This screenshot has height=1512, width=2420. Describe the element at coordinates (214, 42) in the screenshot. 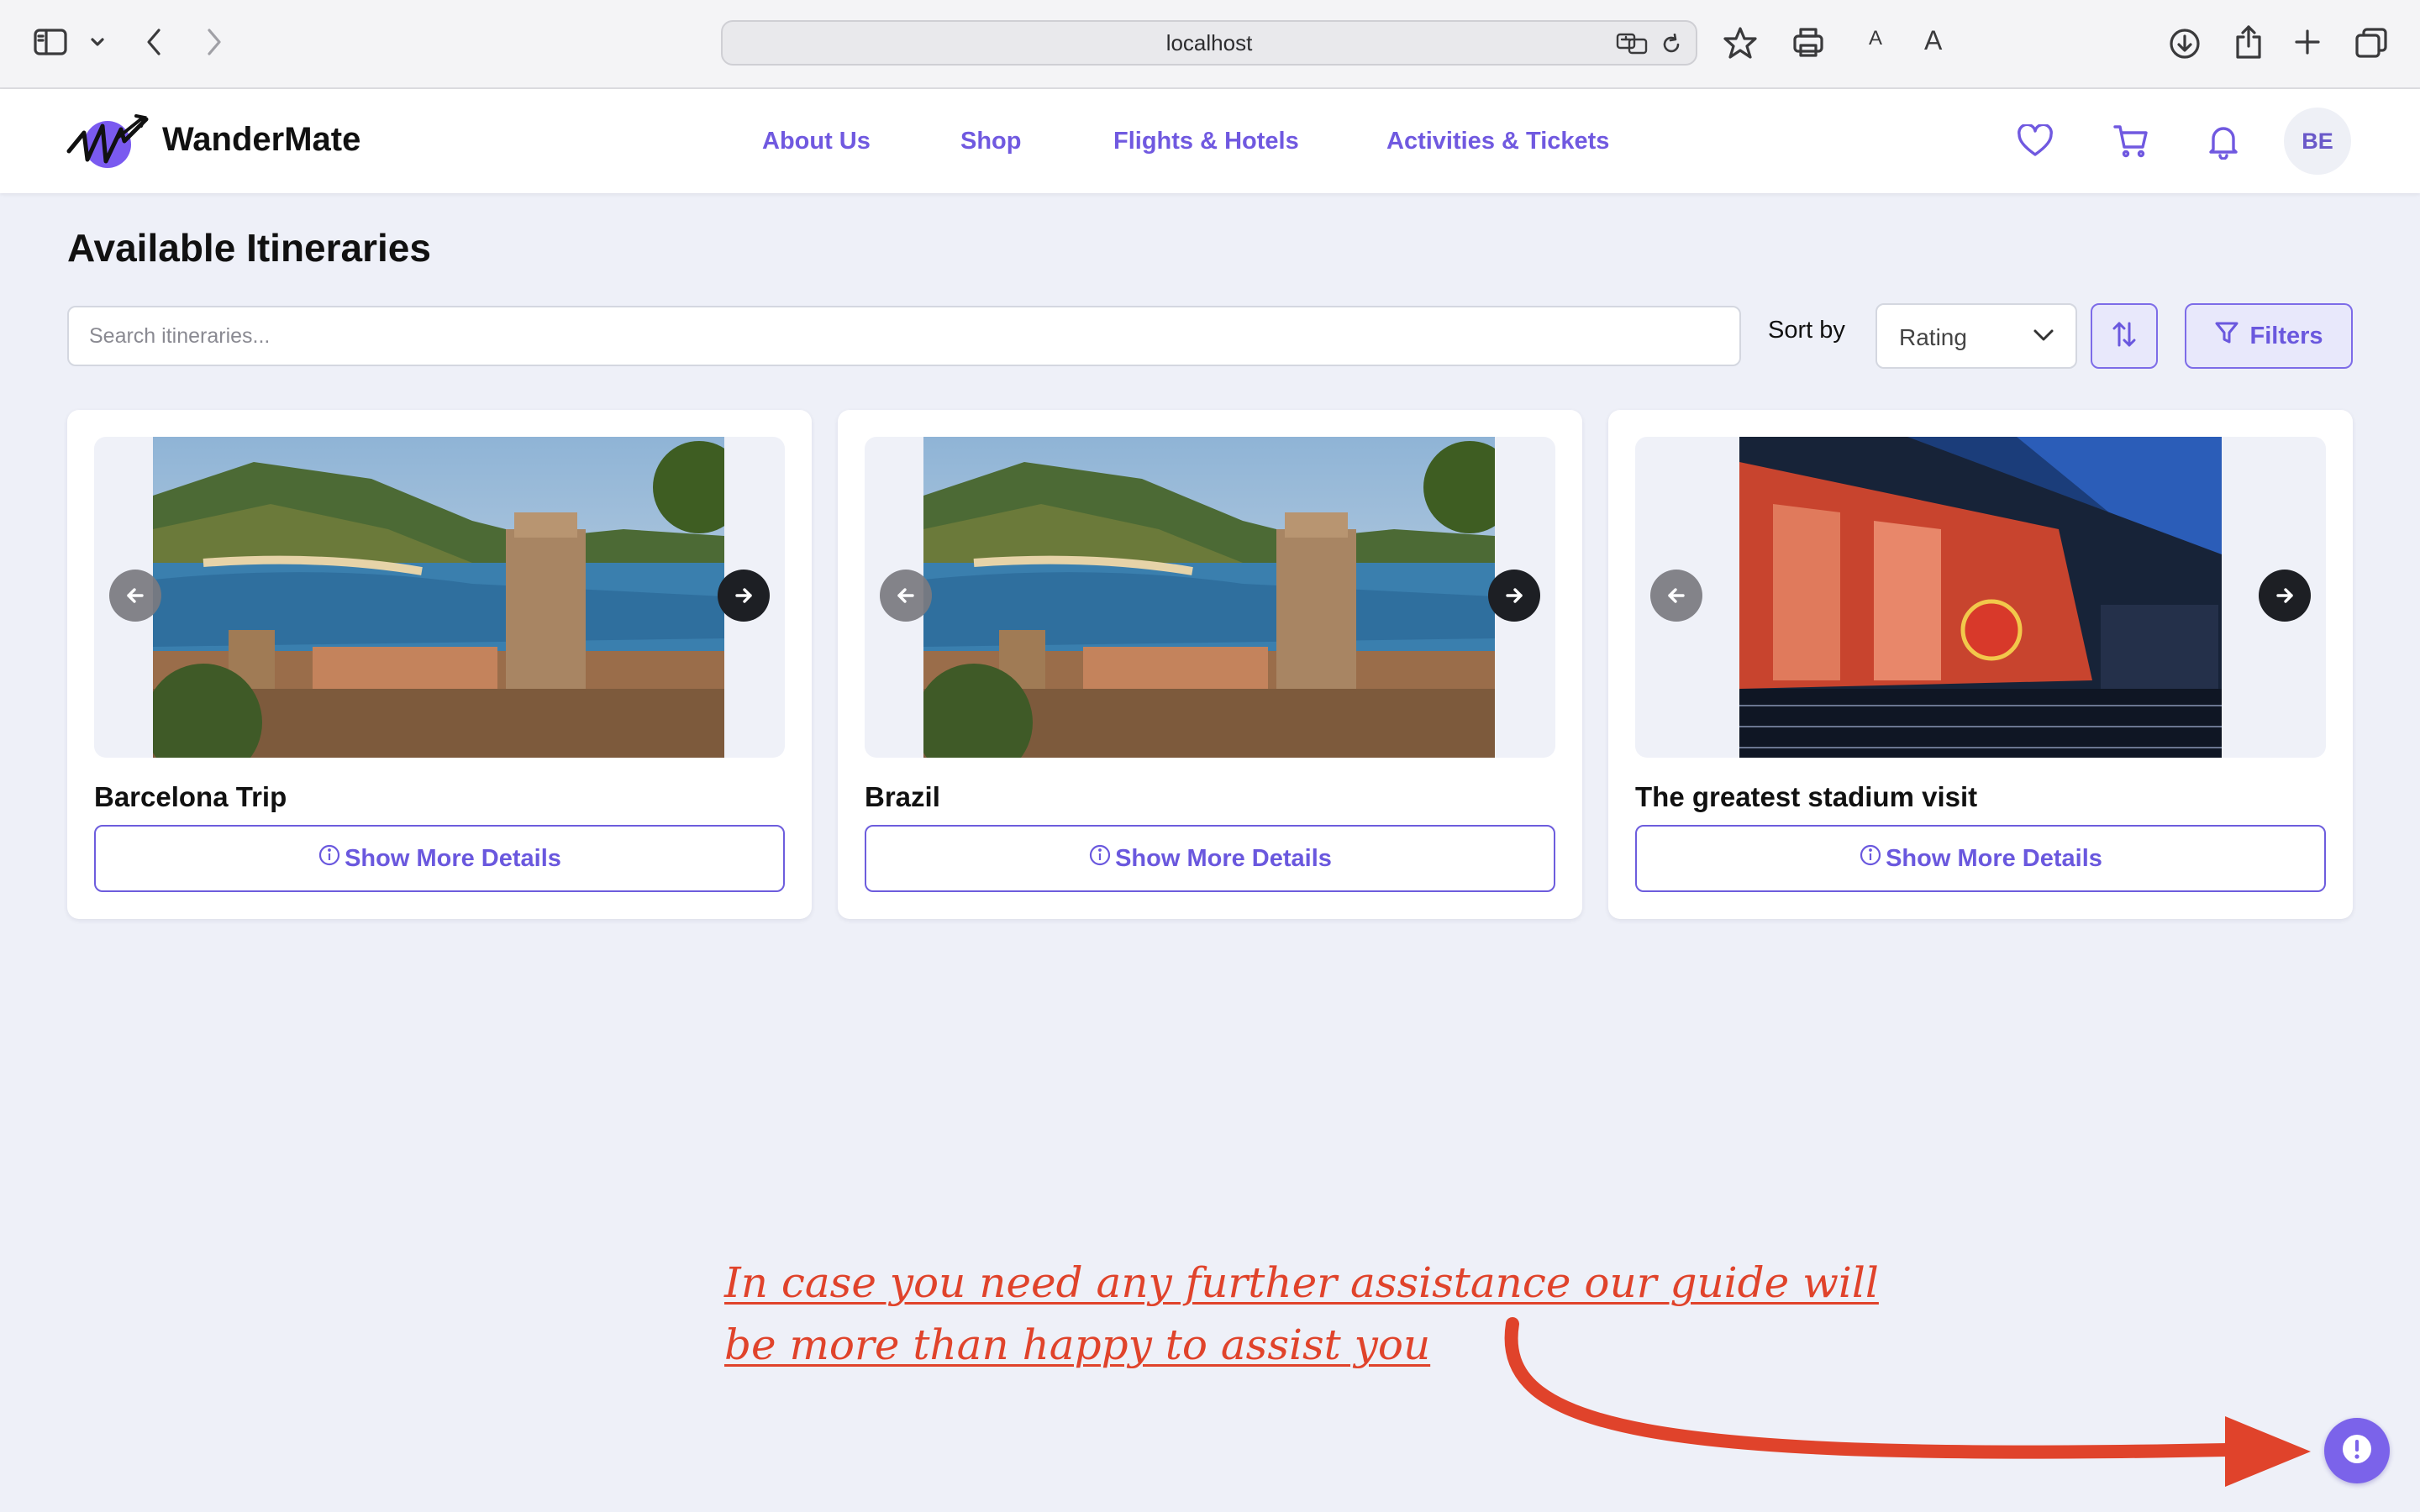

I see `forward-icon` at that location.